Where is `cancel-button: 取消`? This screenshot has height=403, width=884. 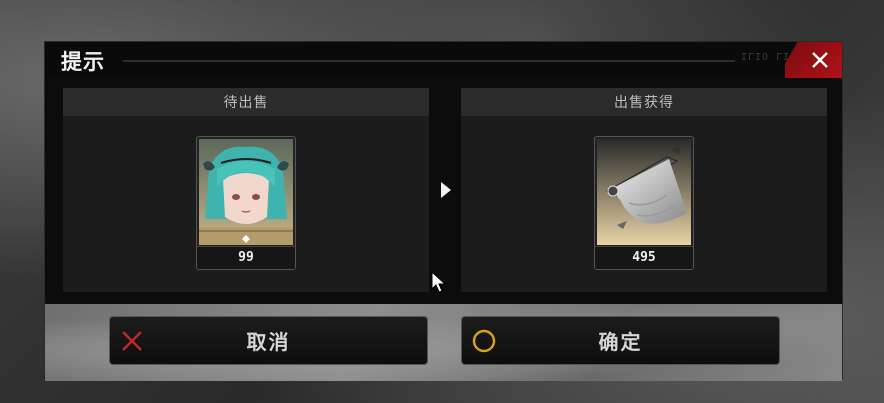 cancel-button: 取消 is located at coordinates (268, 340).